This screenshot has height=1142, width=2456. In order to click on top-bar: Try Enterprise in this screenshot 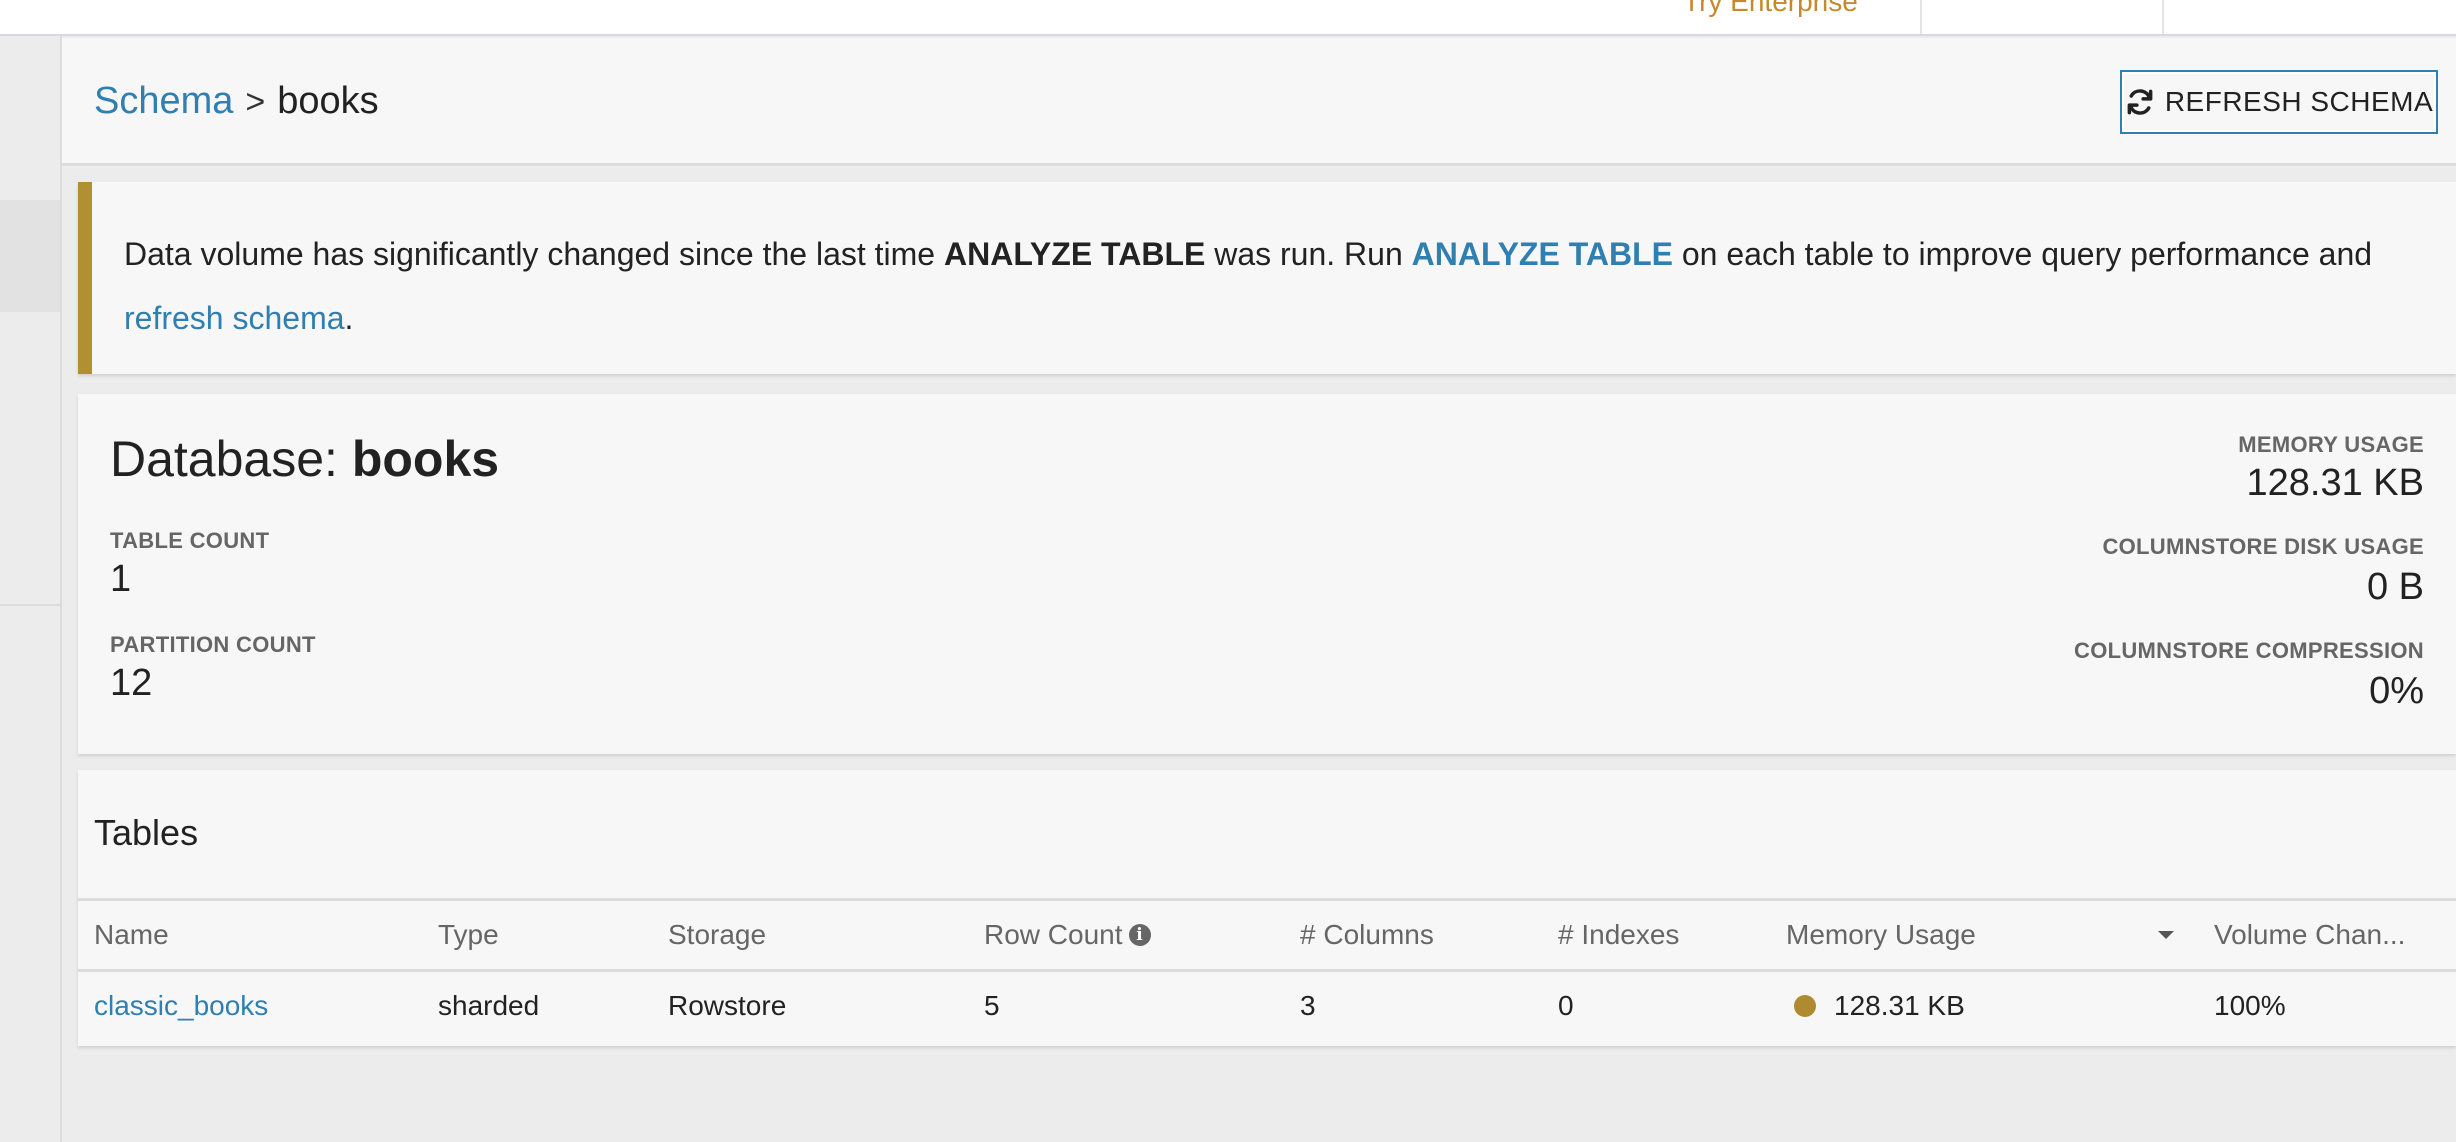, I will do `click(1228, 18)`.